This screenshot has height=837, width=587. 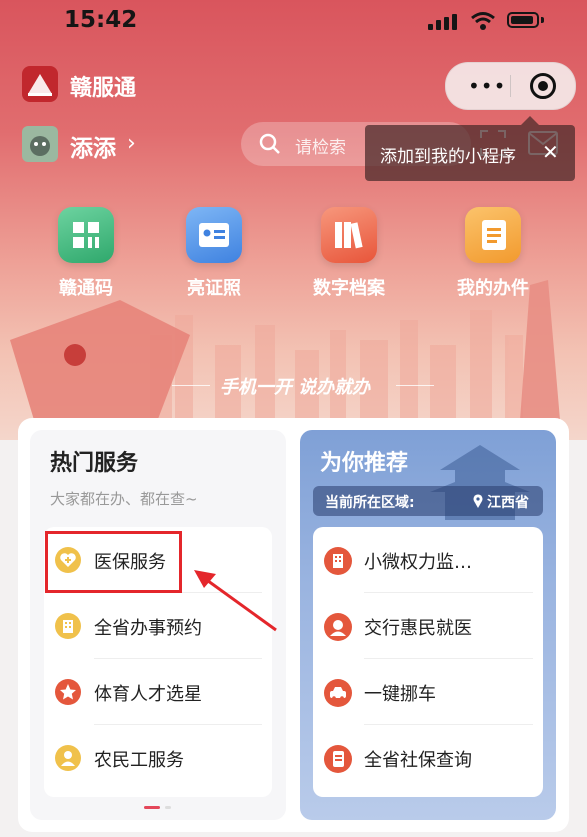 I want to click on search-placeholder: 请检索, so click(x=320, y=148).